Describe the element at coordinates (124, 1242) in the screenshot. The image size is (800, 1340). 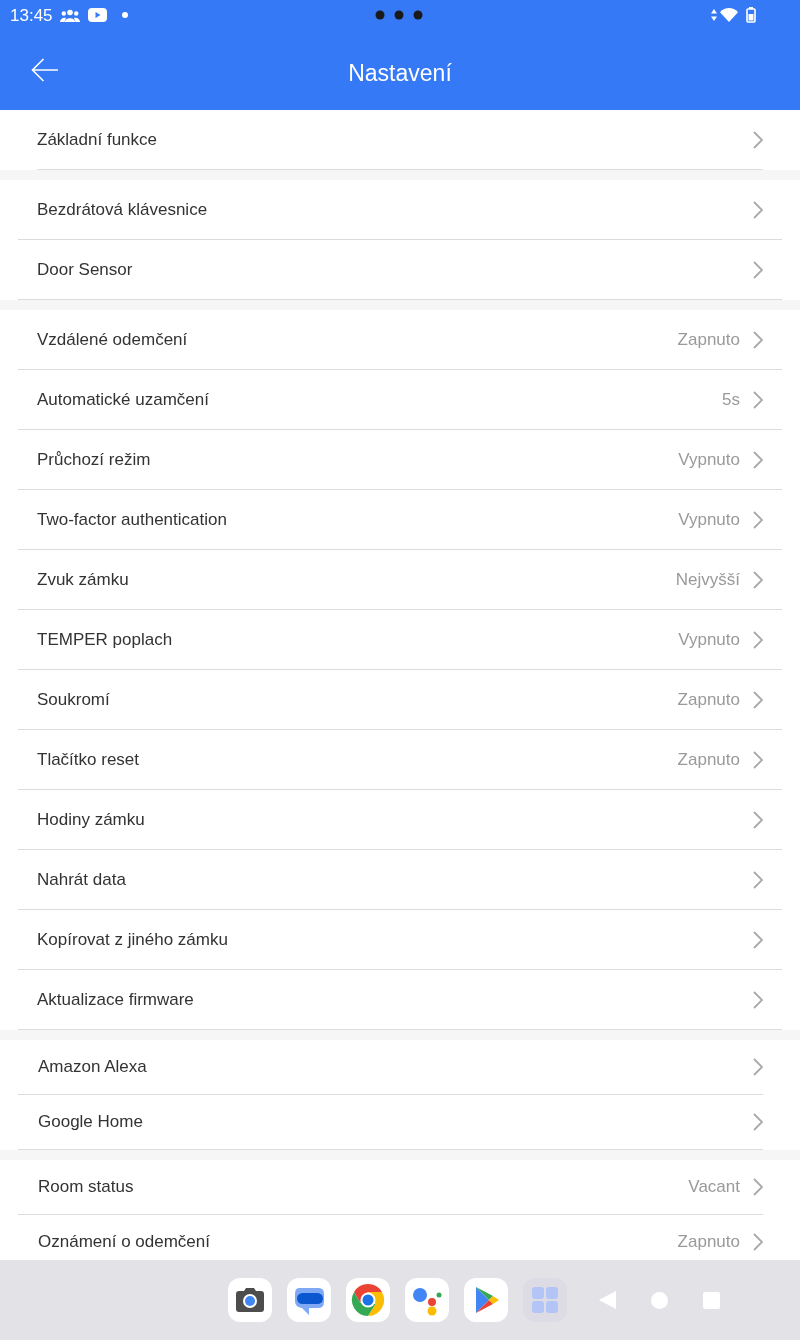
I see `row-label: Oznámení o odemčení` at that location.